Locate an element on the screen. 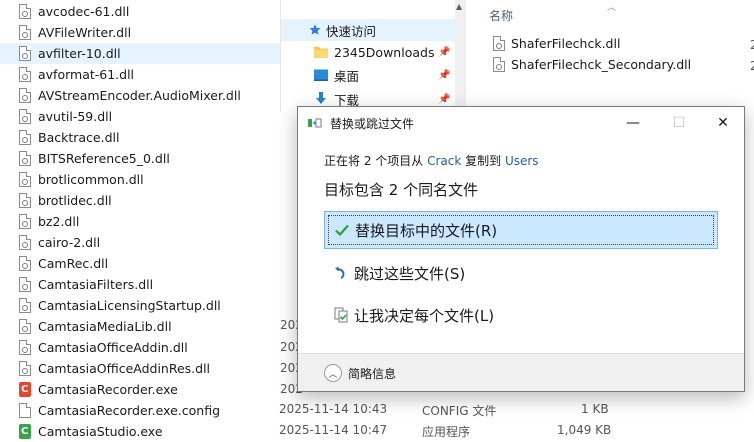  file-name: brotlicommon.dll is located at coordinates (91, 179).